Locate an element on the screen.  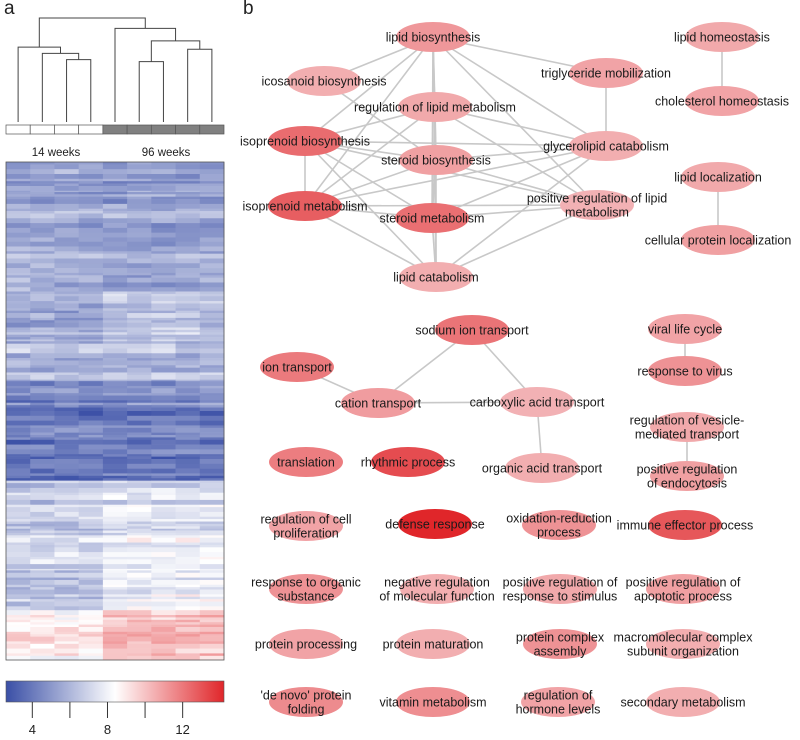
dendrogram-branch is located at coordinates (175, 51).